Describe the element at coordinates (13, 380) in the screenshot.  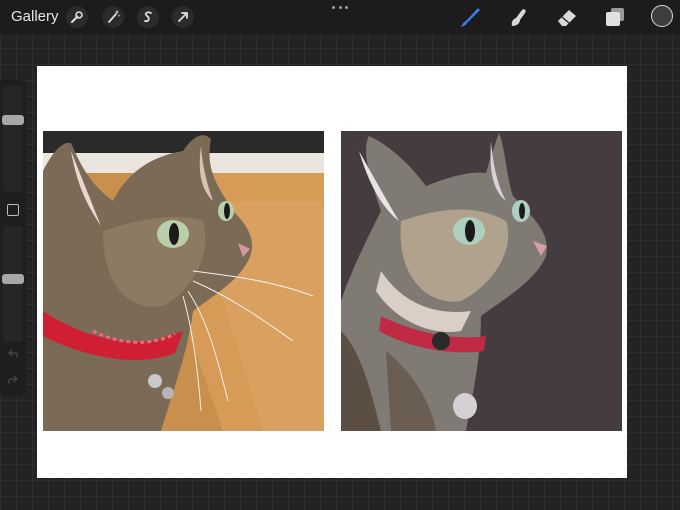
I see `redo-icon` at that location.